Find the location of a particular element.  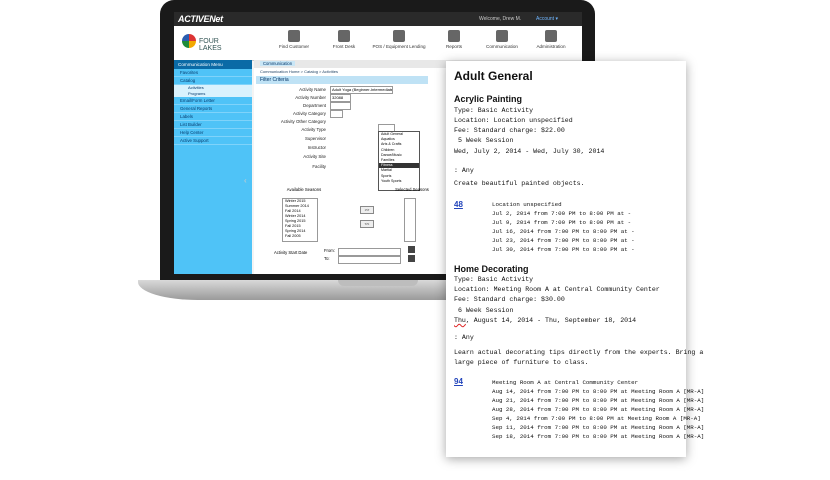

activity-dates-prefix: Thu is located at coordinates (460, 320).